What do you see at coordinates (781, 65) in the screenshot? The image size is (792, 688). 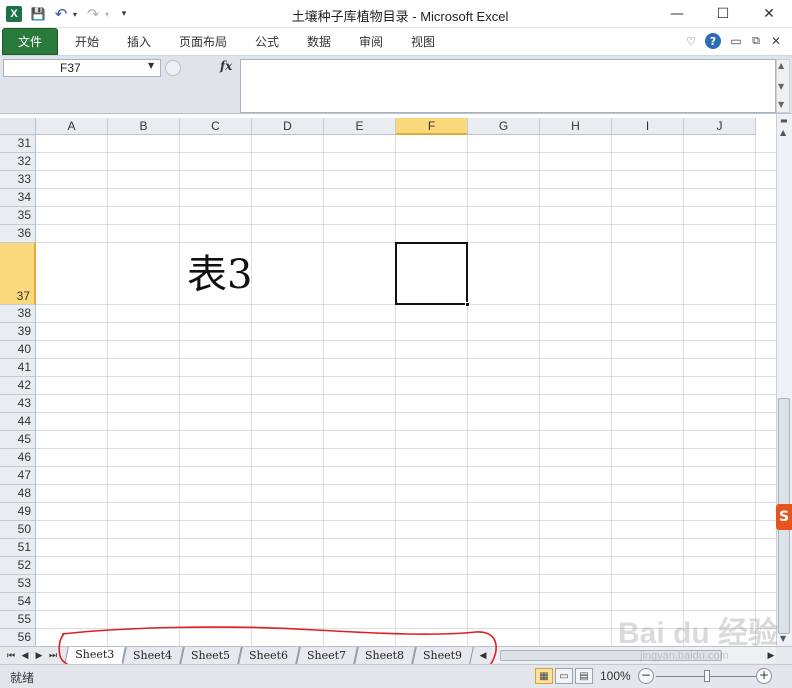 I see `scroll-up-icon: ▲` at bounding box center [781, 65].